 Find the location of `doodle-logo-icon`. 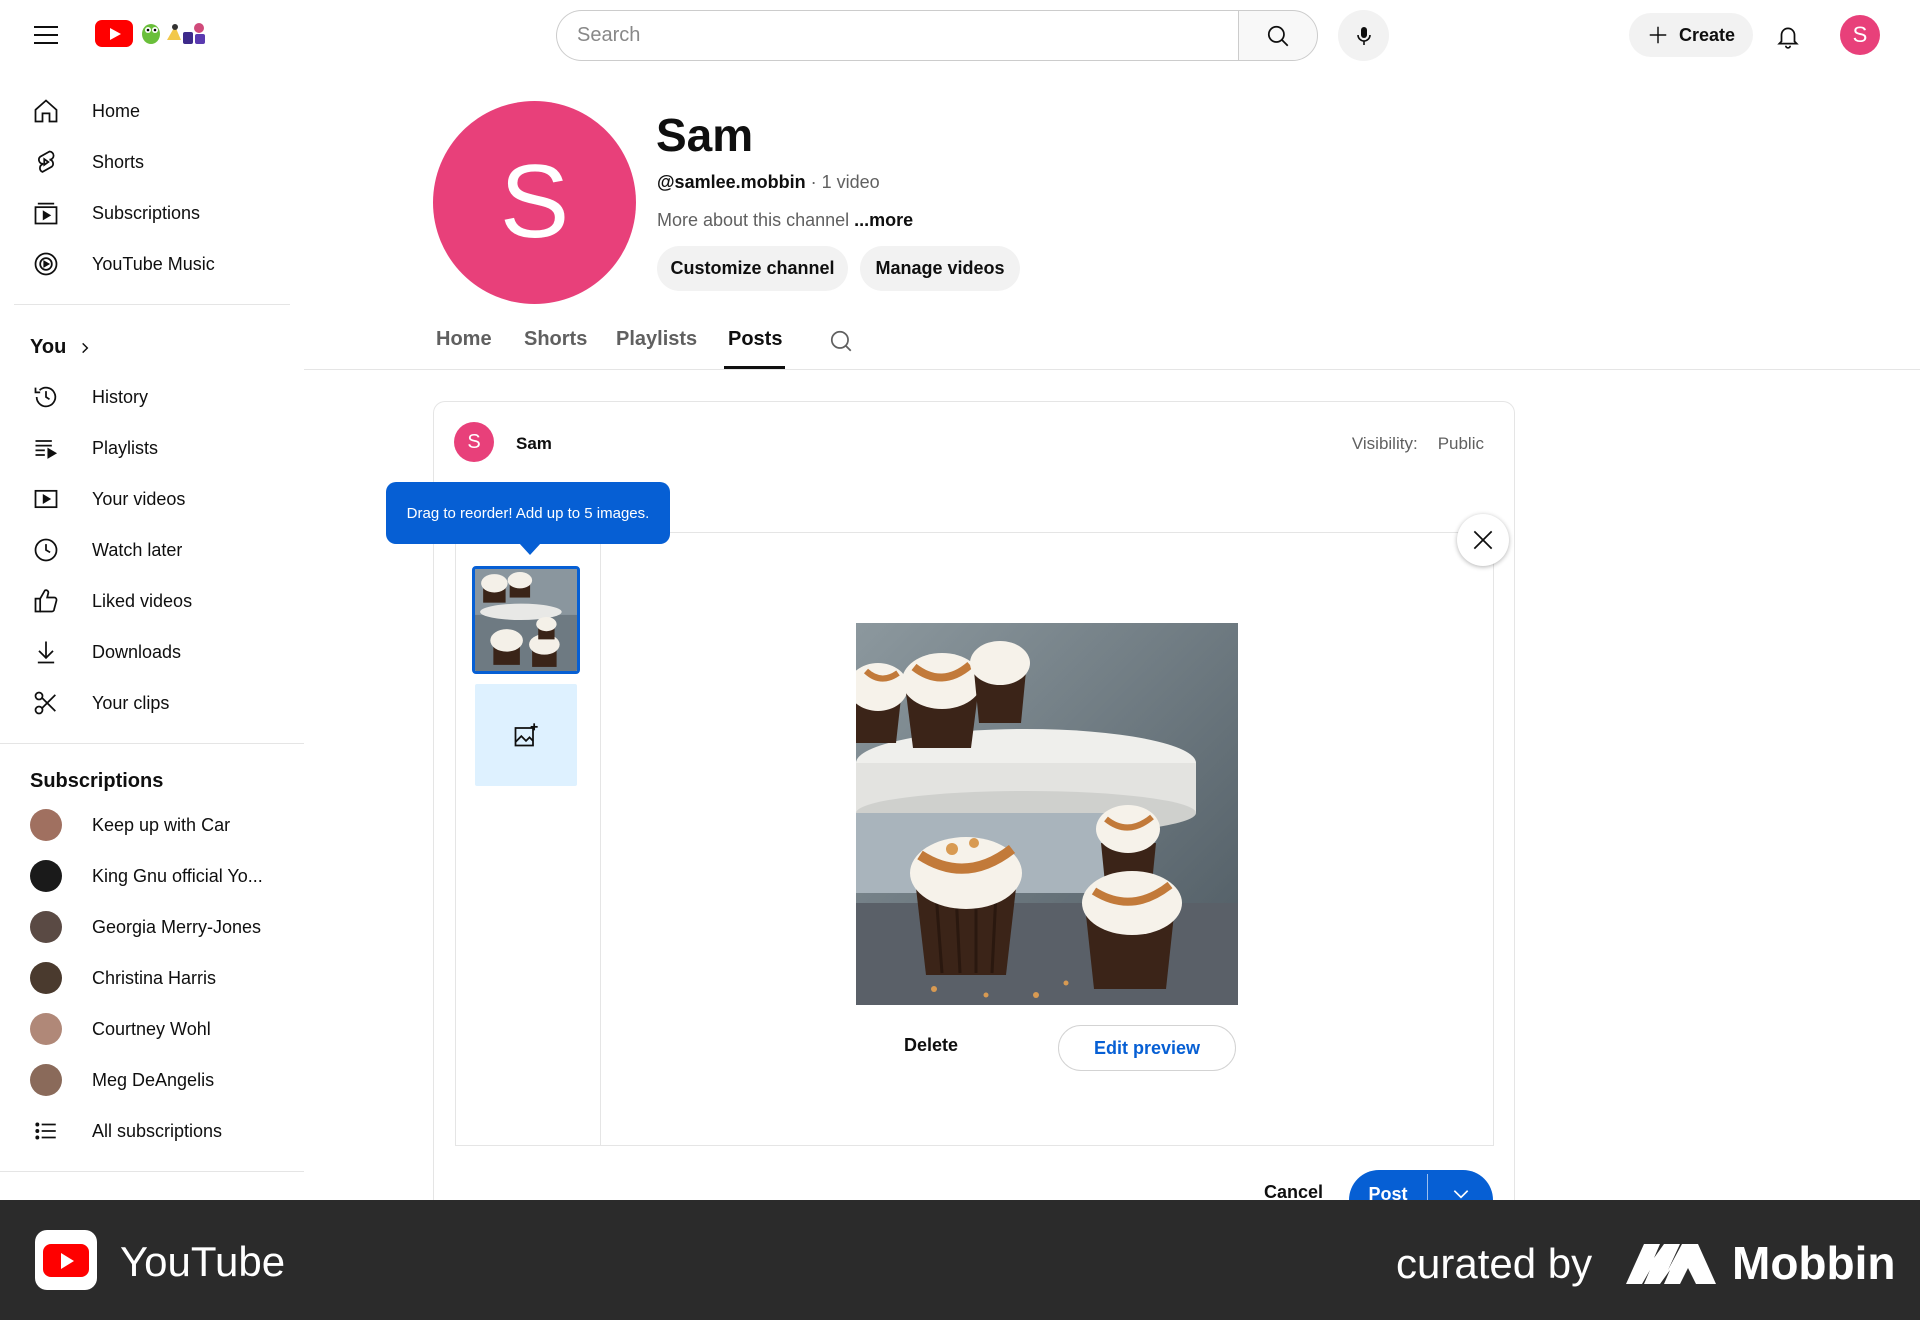

doodle-logo-icon is located at coordinates (173, 33).